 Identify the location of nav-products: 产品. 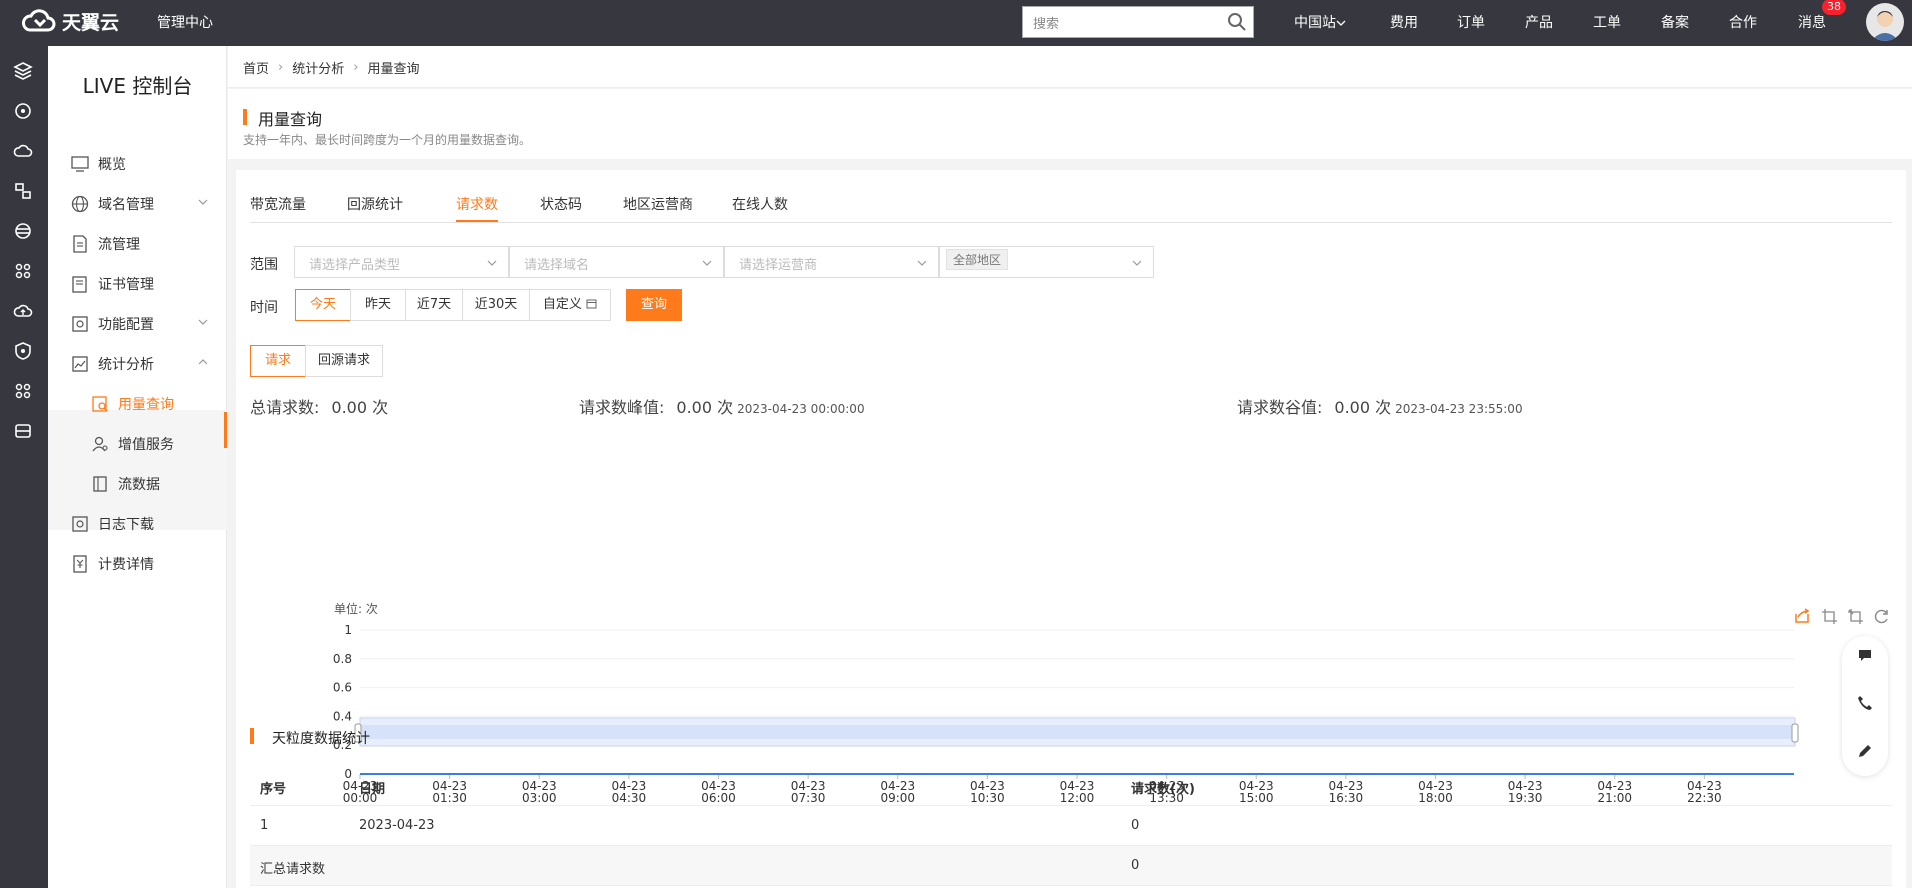
(1539, 22).